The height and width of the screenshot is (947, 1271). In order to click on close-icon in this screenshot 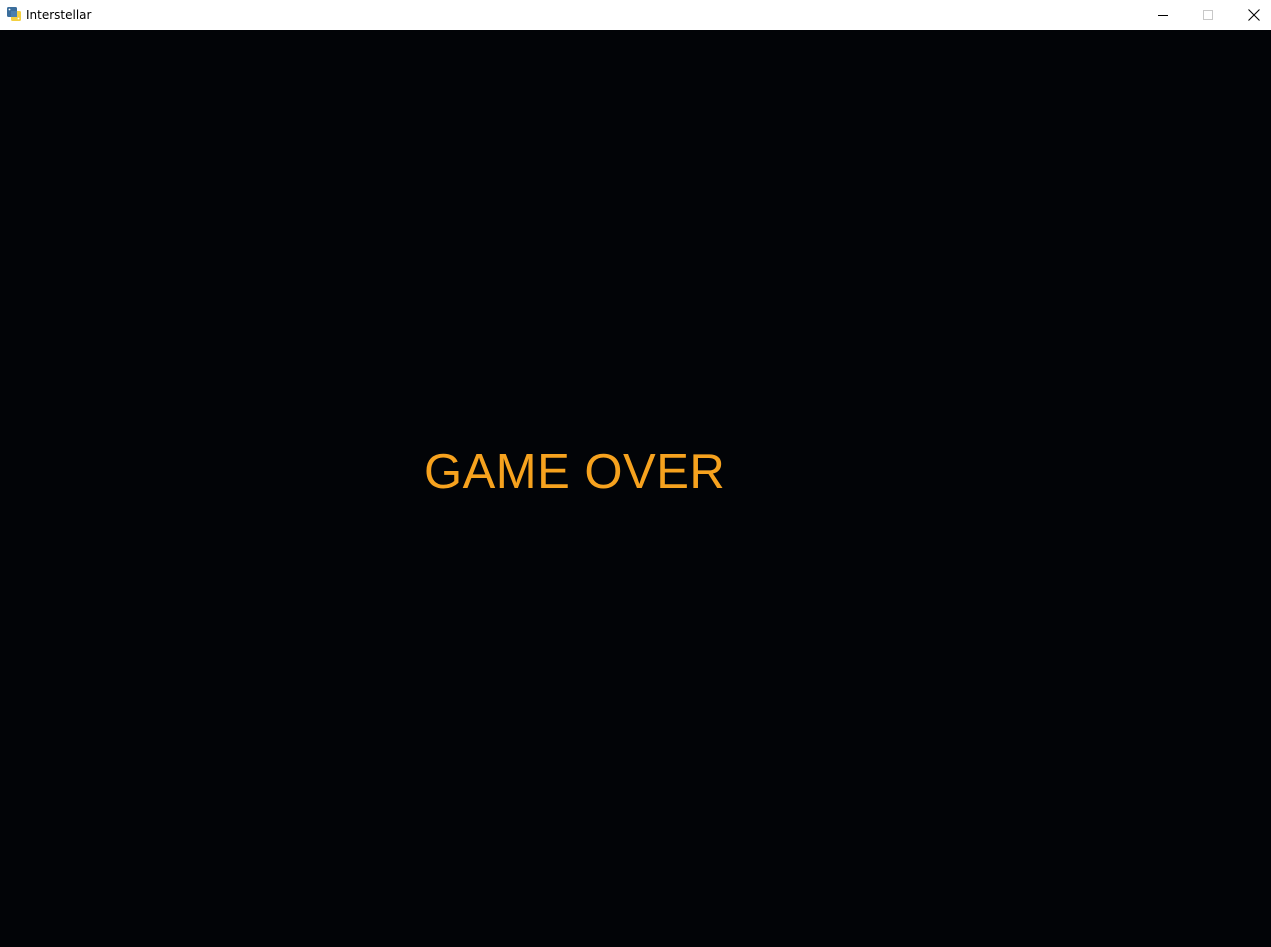, I will do `click(1254, 15)`.